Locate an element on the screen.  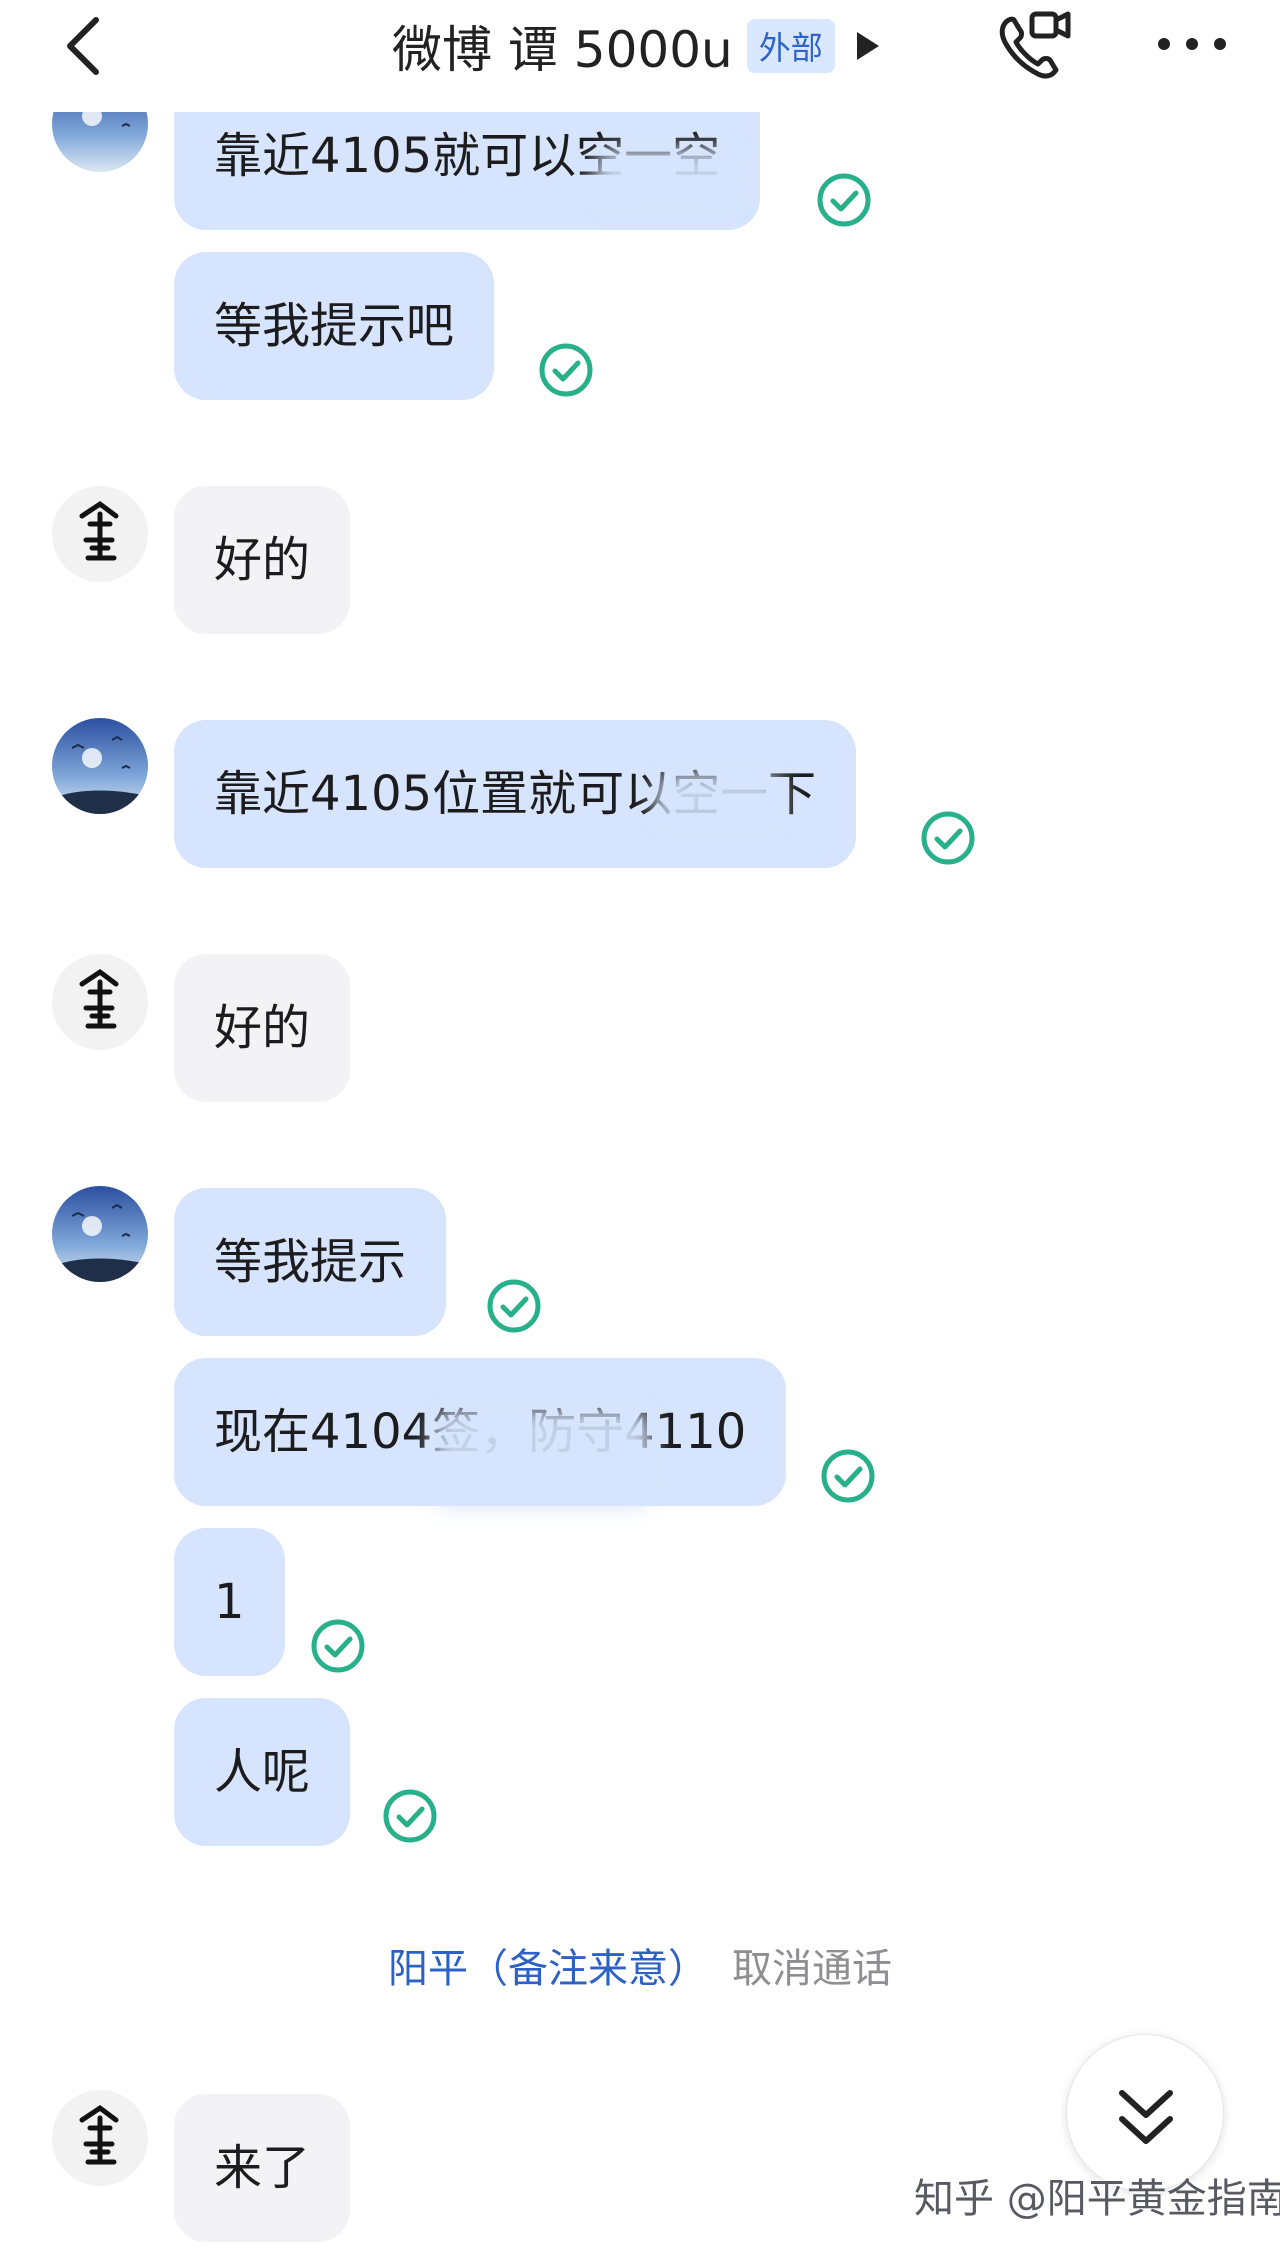
watermark: 知乎 @阳平黄金指南 is located at coordinates (1097, 2199).